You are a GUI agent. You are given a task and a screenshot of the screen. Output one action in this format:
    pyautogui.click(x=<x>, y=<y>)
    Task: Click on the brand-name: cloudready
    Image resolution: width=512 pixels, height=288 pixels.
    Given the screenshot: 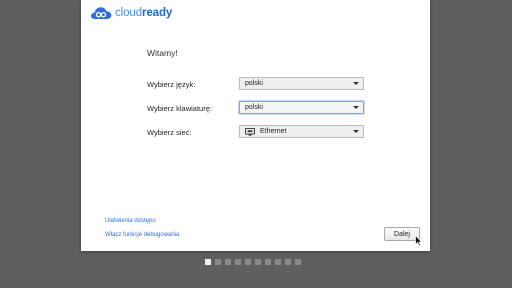 What is the action you would take?
    pyautogui.click(x=143, y=13)
    